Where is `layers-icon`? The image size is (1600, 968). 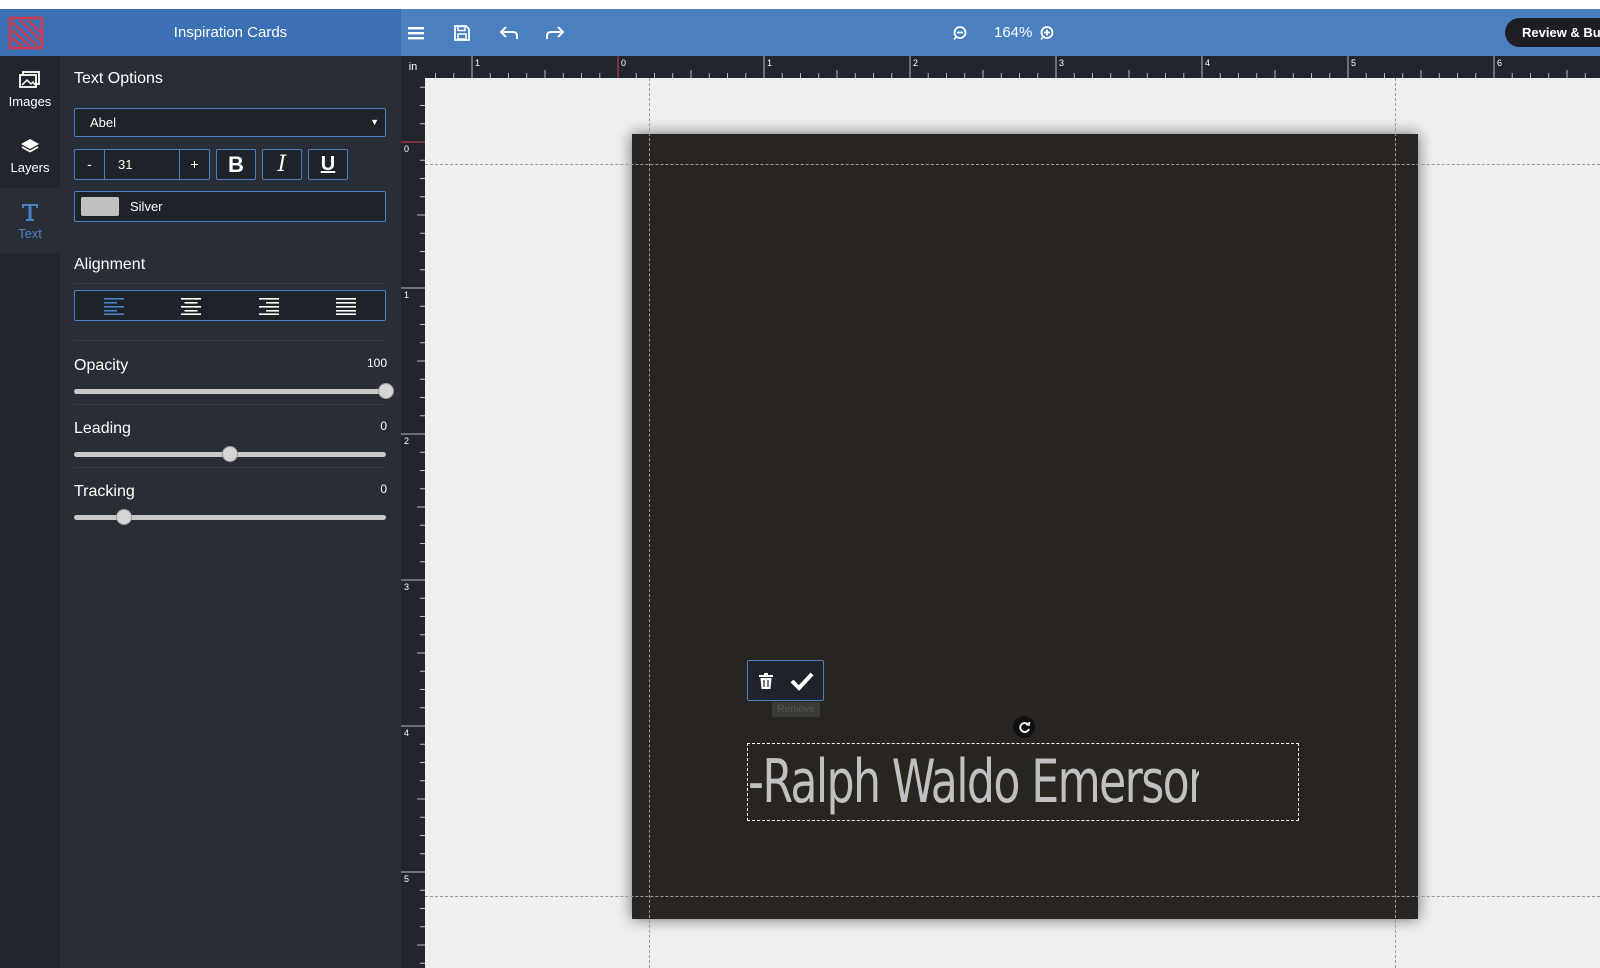
layers-icon is located at coordinates (30, 146).